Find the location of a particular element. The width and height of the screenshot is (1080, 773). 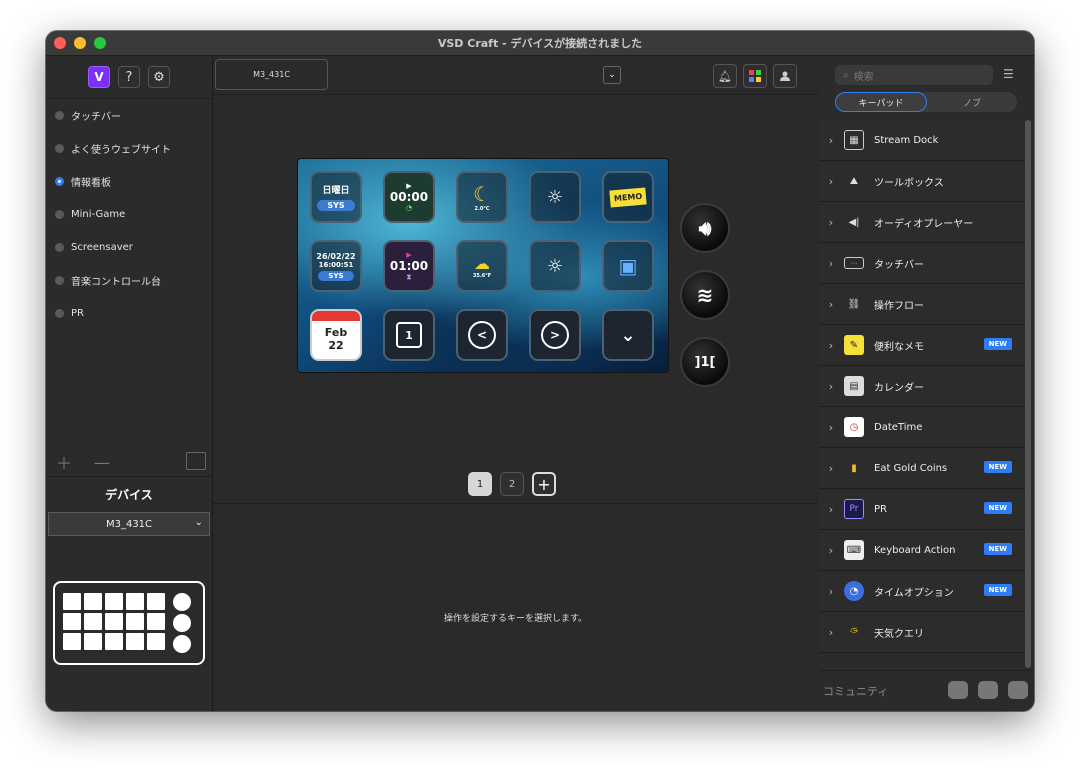

tab-keypad: キーパッド is located at coordinates (881, 102).